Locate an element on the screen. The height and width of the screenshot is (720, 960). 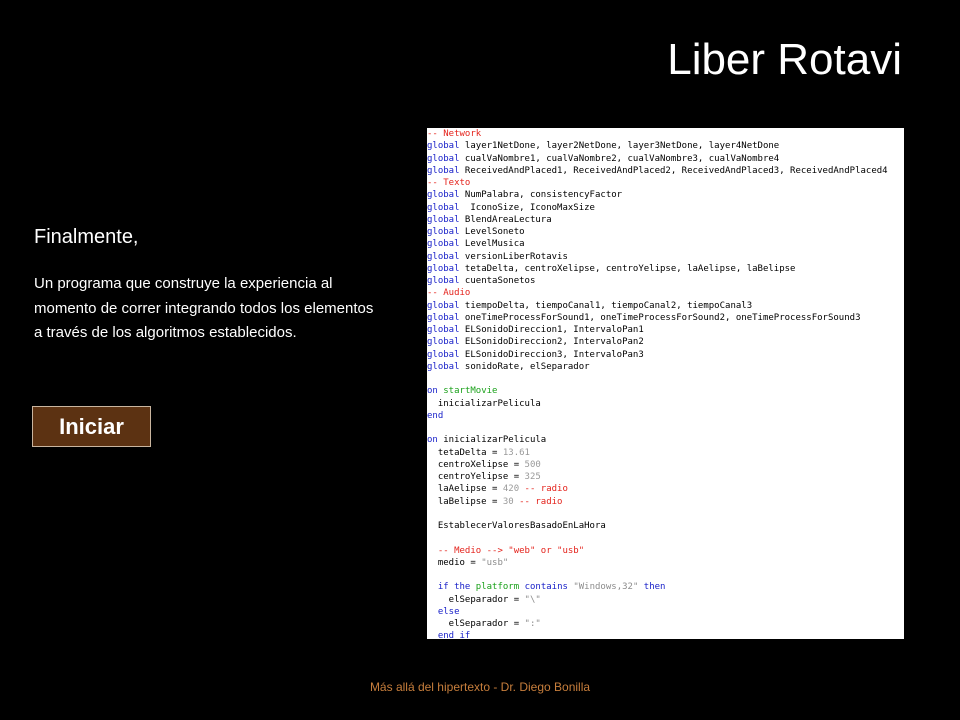
code-token-keyword: contains is located at coordinates (546, 587).